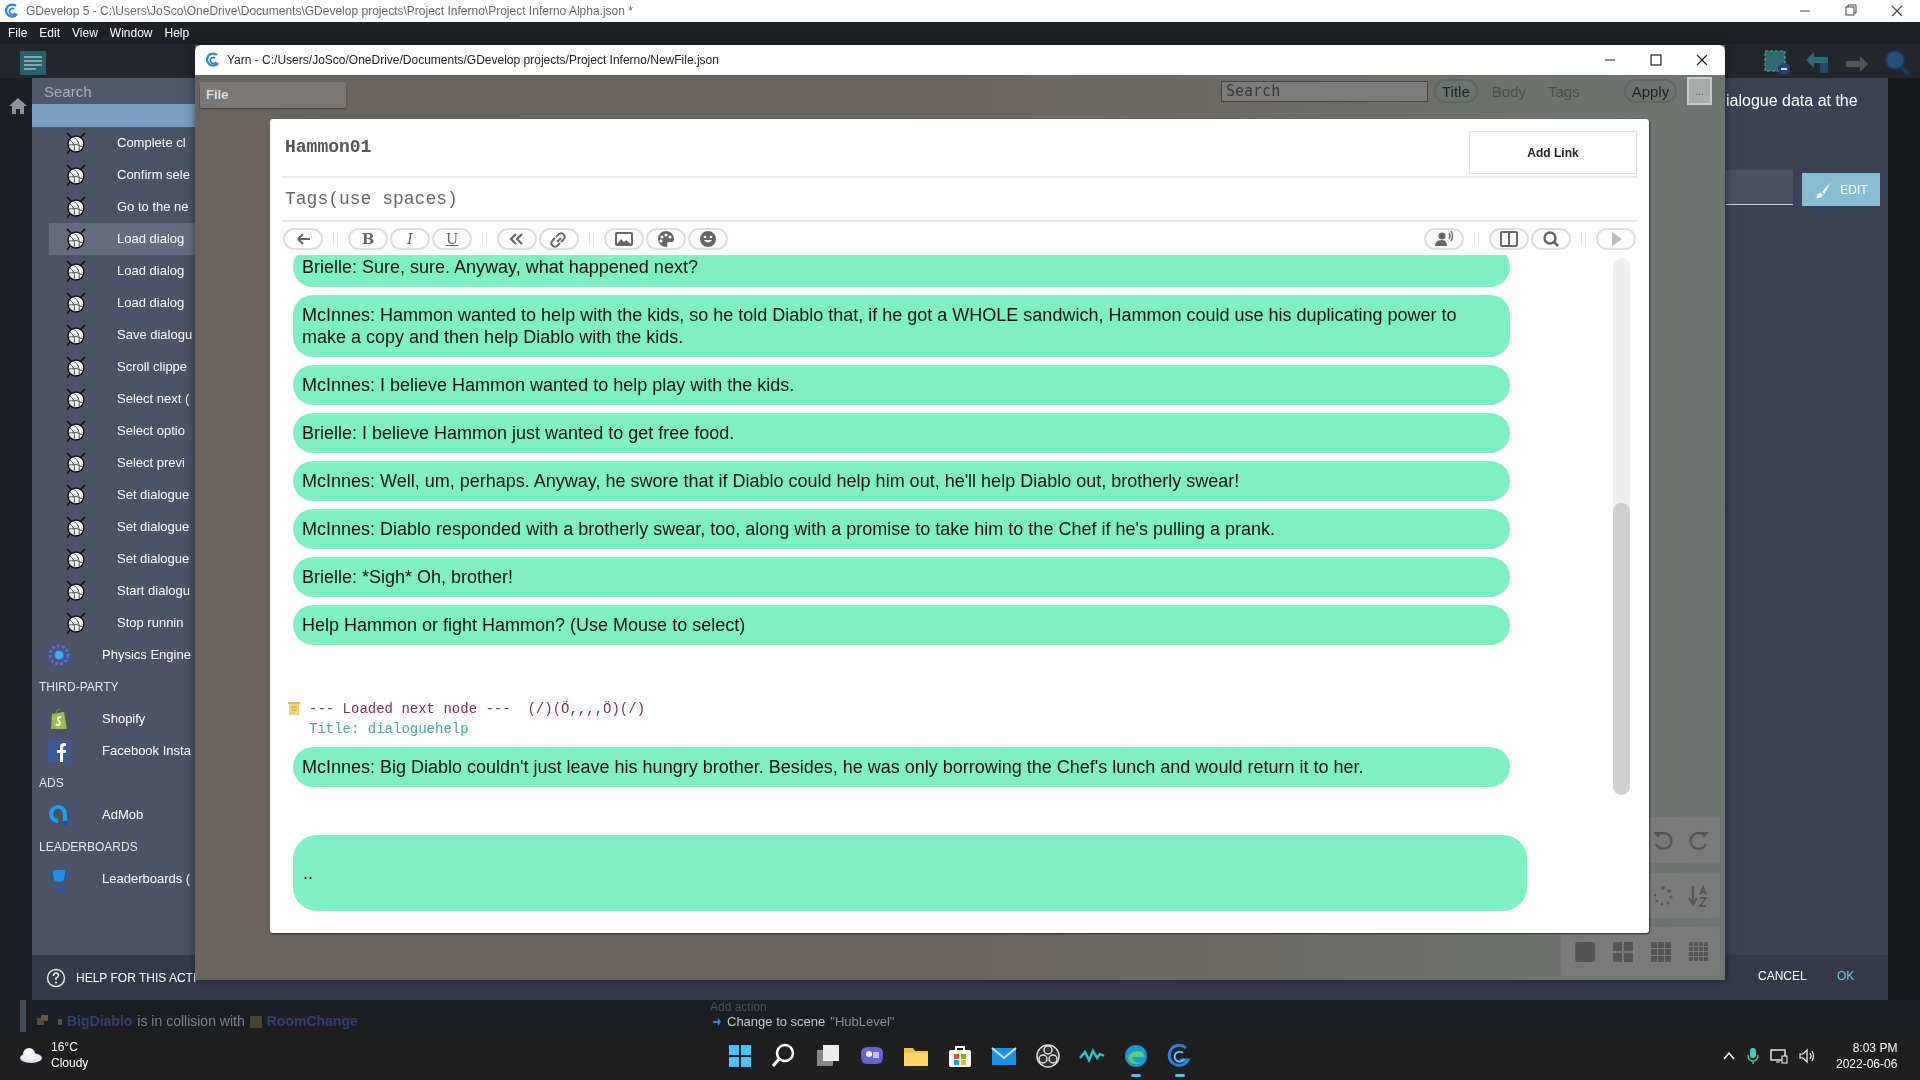 Image resolution: width=1920 pixels, height=1080 pixels. I want to click on node-loaded-text: --- Loaded next node --- (/)(Ö,,,,Ö)(/), so click(477, 709).